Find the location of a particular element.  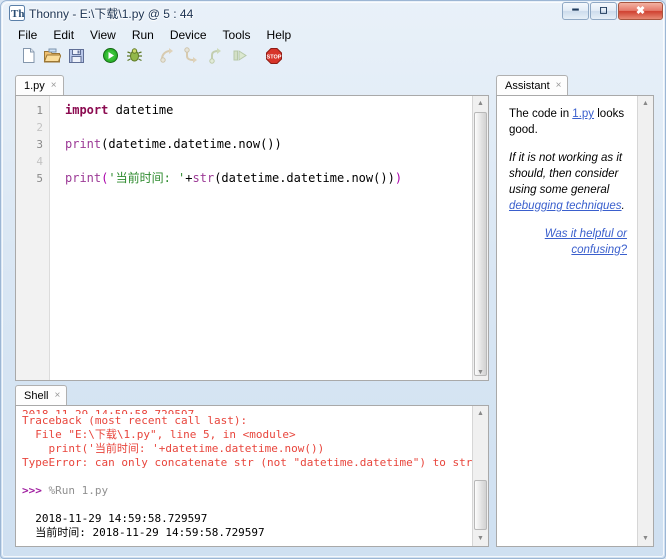

shell-prompt: >>> is located at coordinates (32, 490).